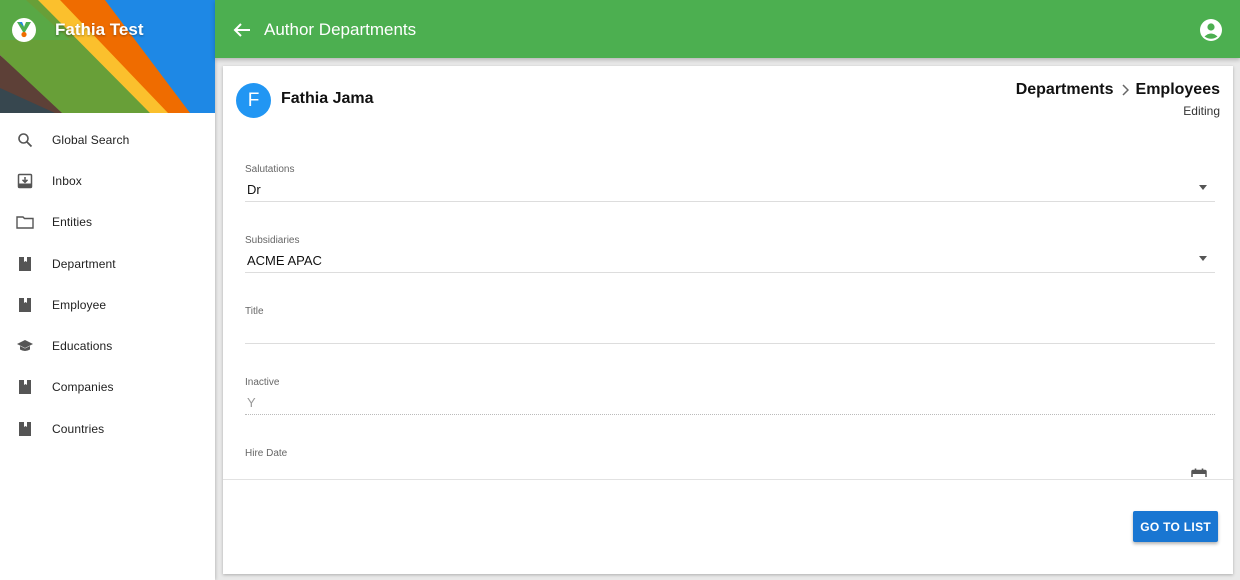  Describe the element at coordinates (72, 222) in the screenshot. I see `sidebar-item-label: Entities` at that location.